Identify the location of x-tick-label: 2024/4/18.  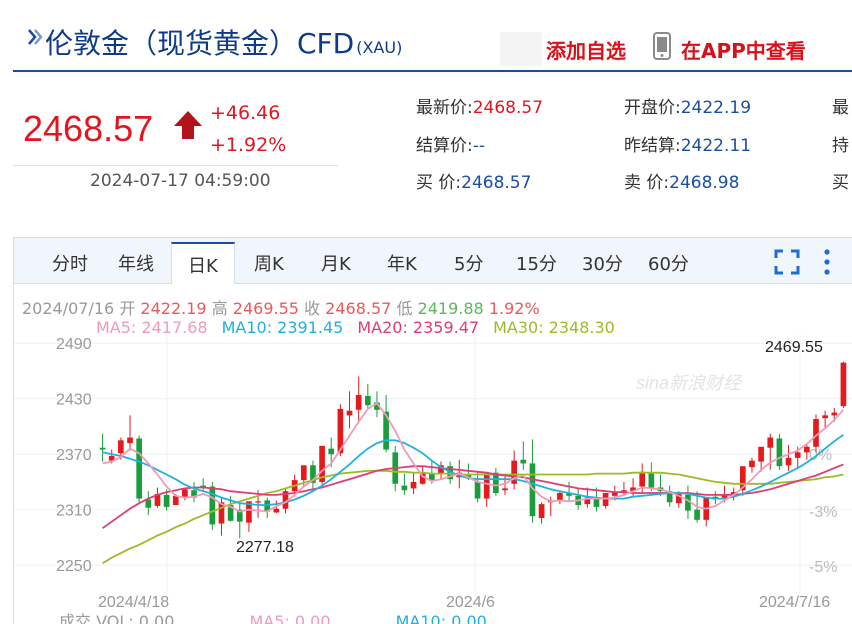
(133, 601).